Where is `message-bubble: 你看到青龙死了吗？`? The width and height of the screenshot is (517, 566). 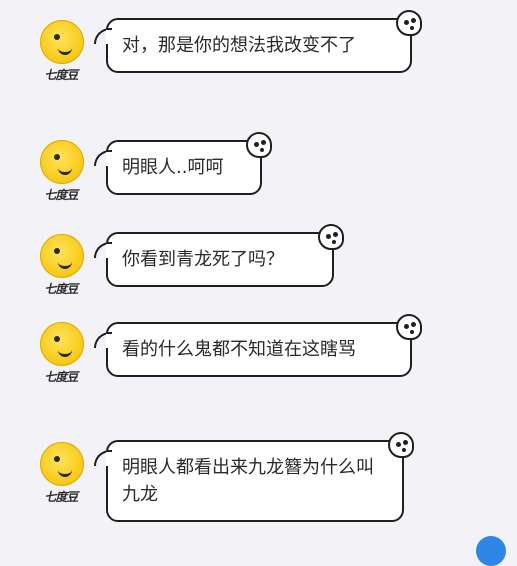
message-bubble: 你看到青龙死了吗？ is located at coordinates (219, 255).